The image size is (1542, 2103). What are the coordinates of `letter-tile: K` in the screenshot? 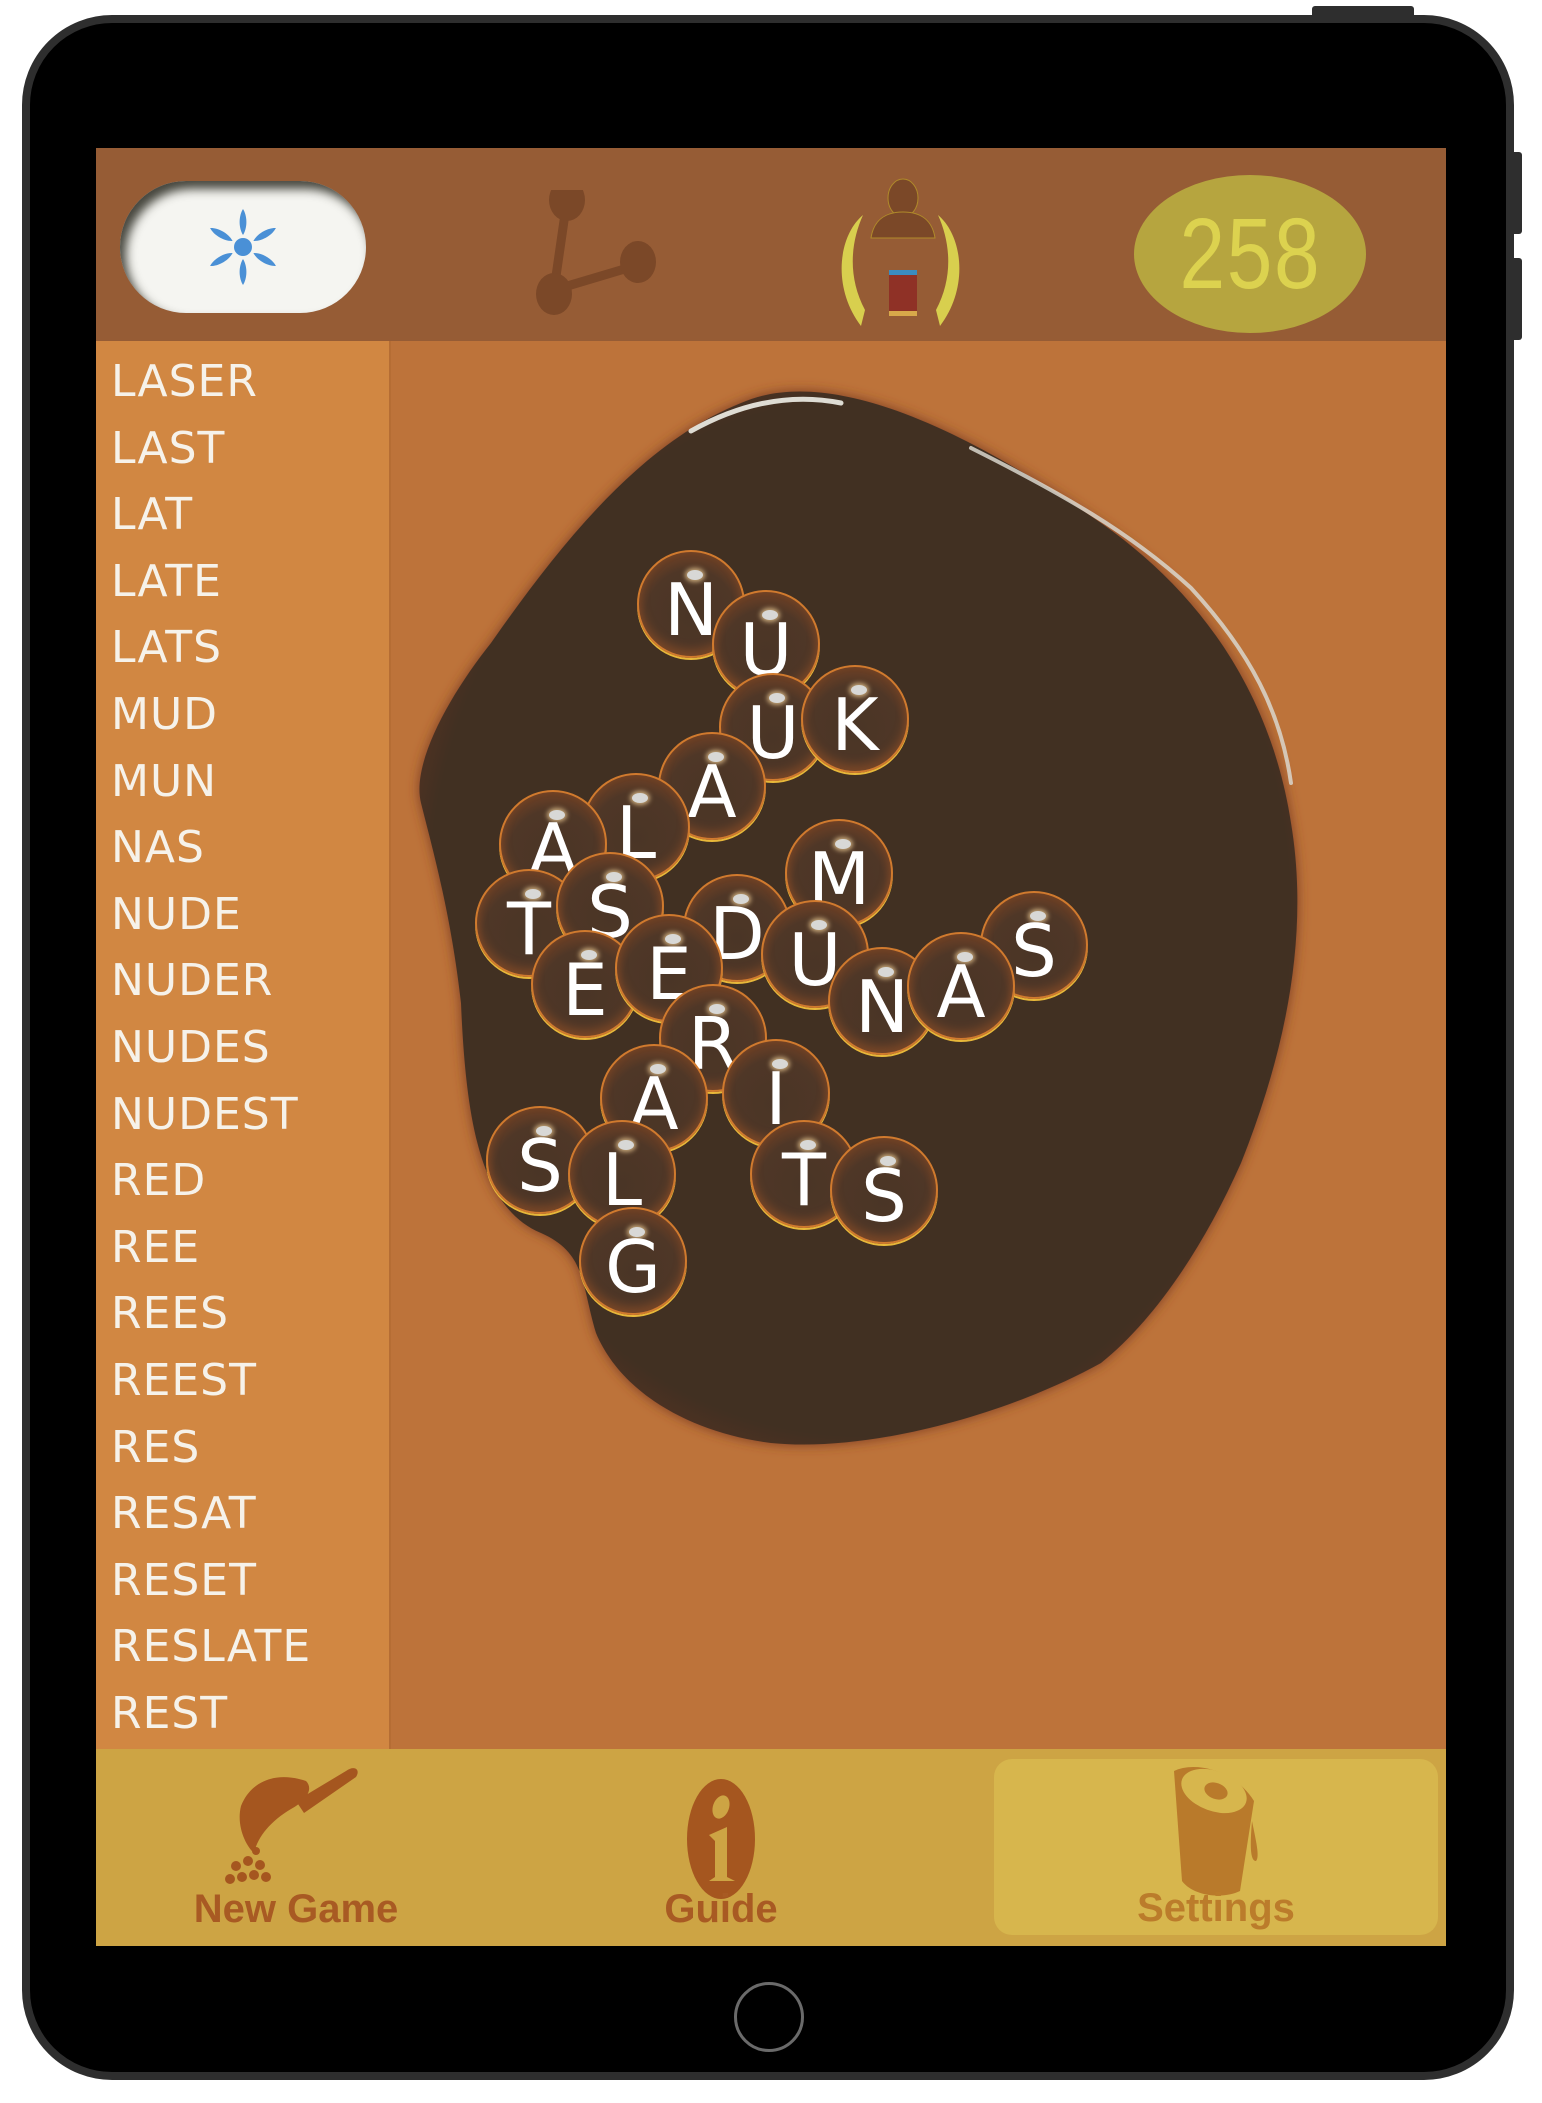 It's located at (855, 719).